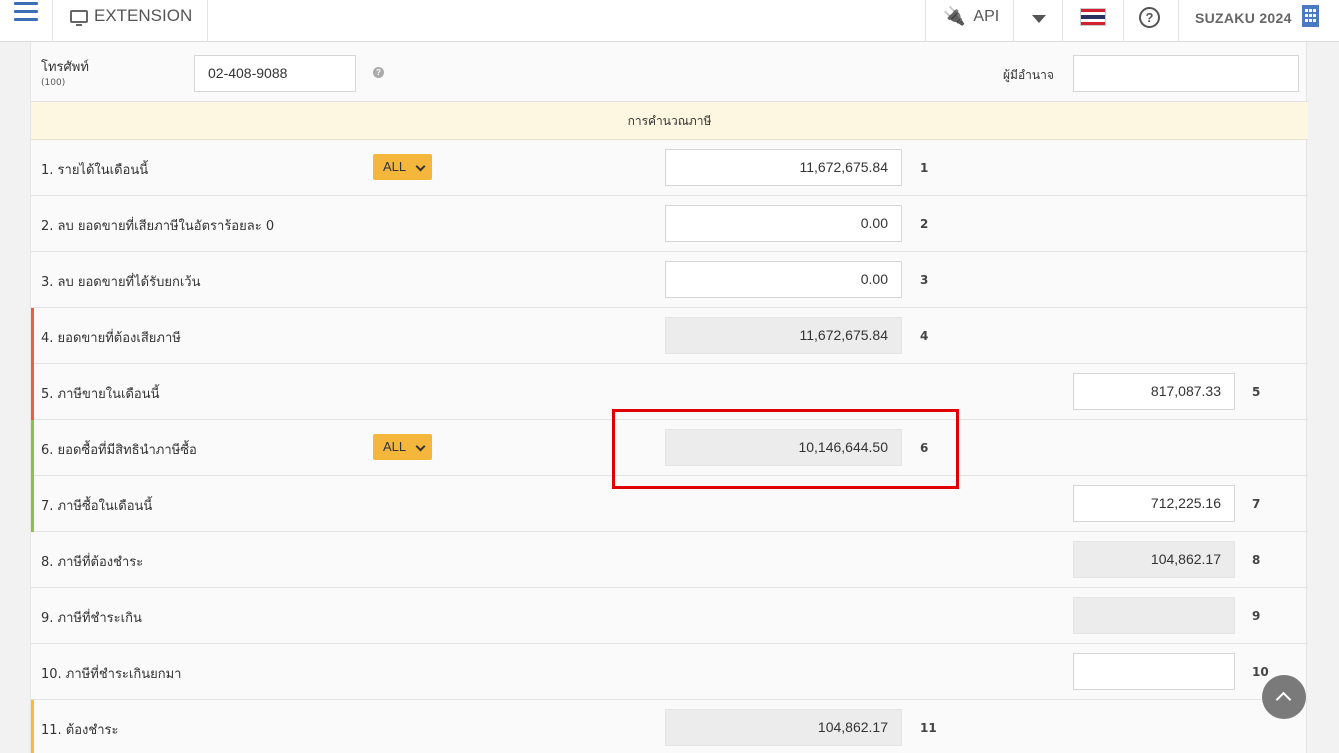 Image resolution: width=1339 pixels, height=753 pixels. I want to click on highlight-box, so click(785, 449).